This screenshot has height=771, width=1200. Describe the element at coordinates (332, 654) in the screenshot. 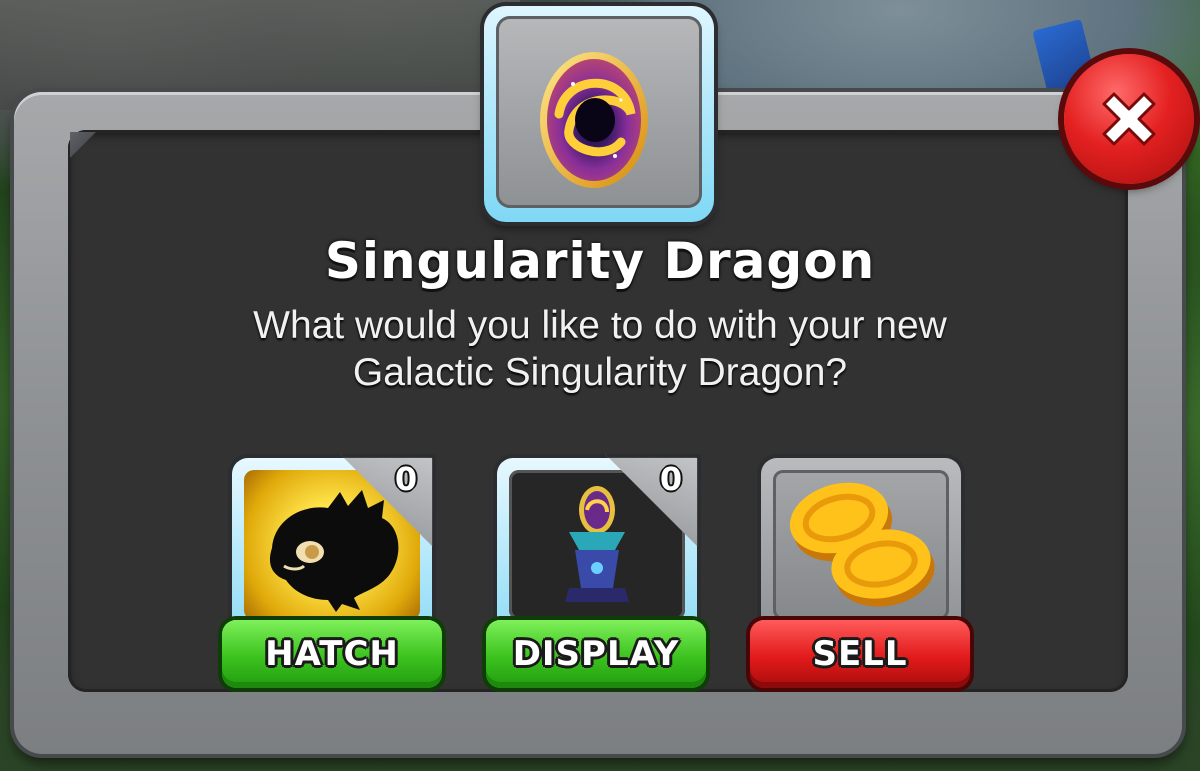

I see `hatch-button: HATCH` at that location.